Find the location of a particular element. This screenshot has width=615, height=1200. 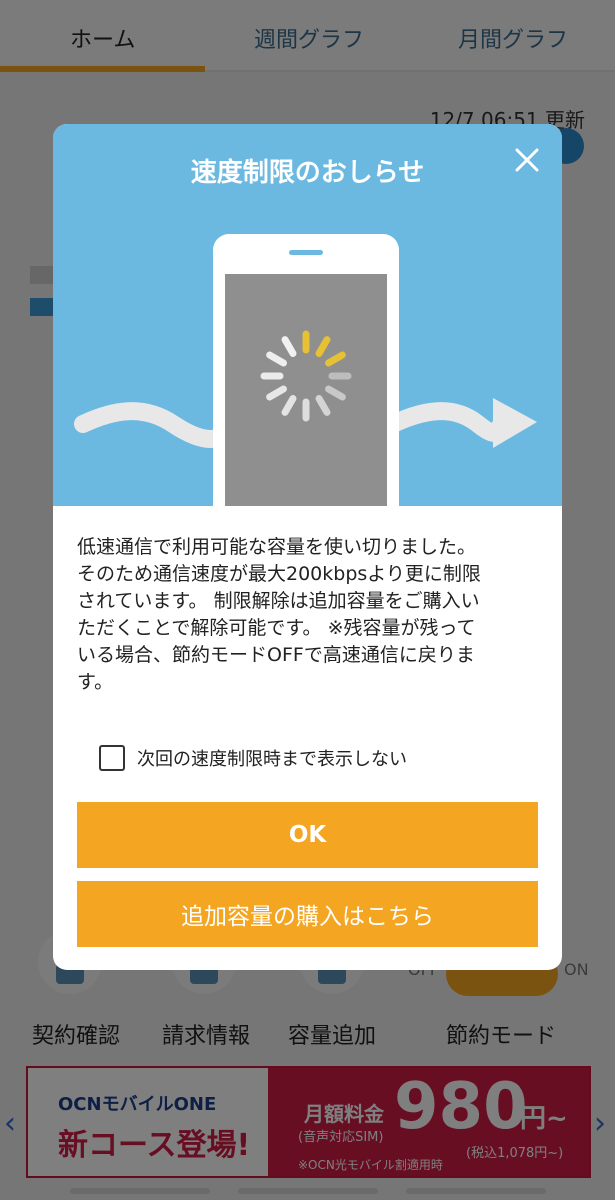

message-line: ただくことで解除可能です。 ※残容量が残って is located at coordinates (276, 628).